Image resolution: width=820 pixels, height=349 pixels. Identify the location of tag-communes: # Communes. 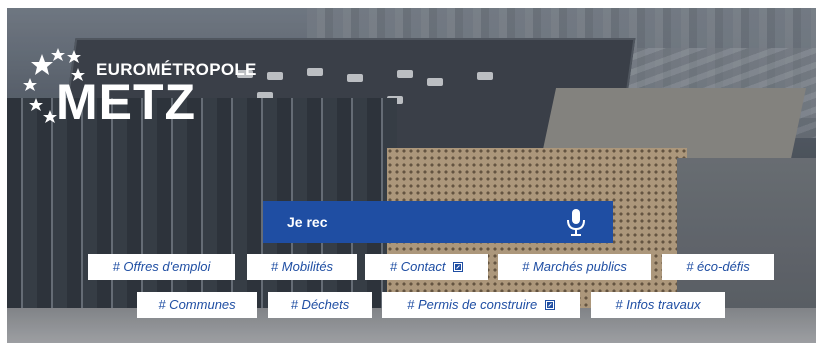
(197, 305).